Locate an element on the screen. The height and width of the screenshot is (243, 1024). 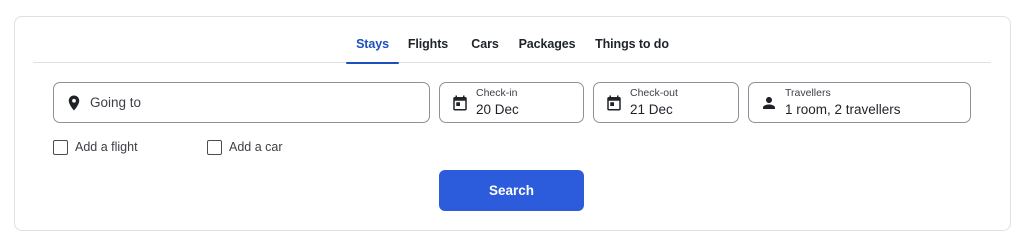
checkin-label: Check-in is located at coordinates (497, 93).